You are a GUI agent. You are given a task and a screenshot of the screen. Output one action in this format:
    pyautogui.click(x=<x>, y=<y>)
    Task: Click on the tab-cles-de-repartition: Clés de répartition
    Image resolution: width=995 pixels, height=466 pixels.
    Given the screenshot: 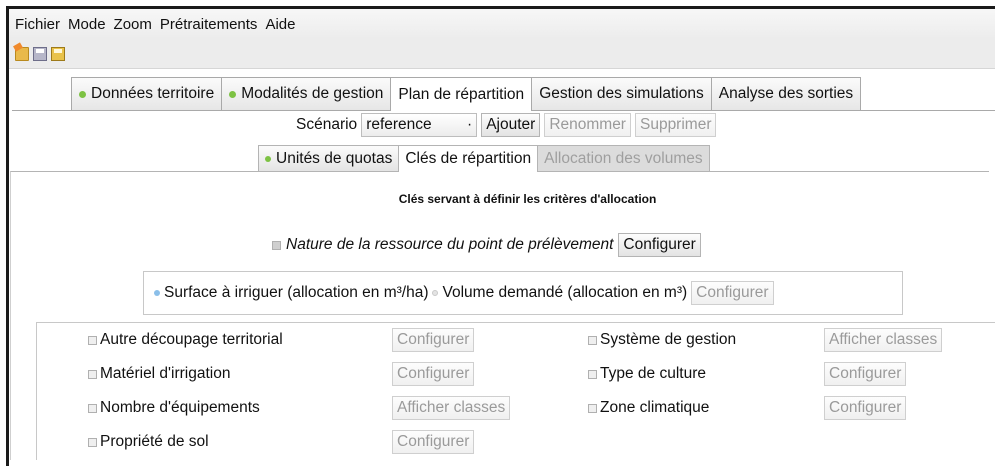 What is the action you would take?
    pyautogui.click(x=468, y=158)
    